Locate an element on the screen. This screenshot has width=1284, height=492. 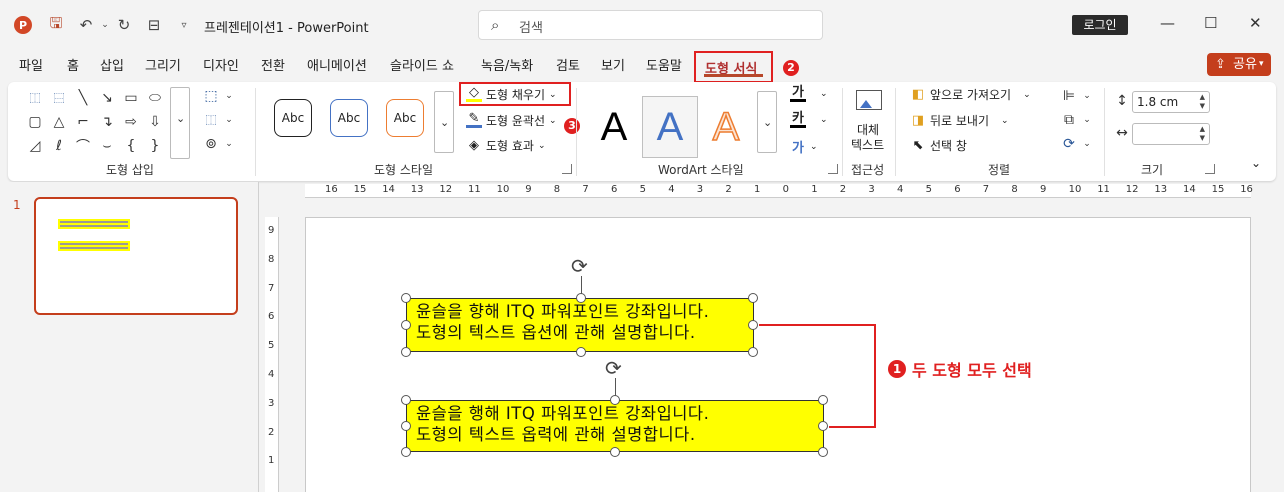
edit-shape-dropdown-icon: ⌄ is located at coordinates (229, 96).